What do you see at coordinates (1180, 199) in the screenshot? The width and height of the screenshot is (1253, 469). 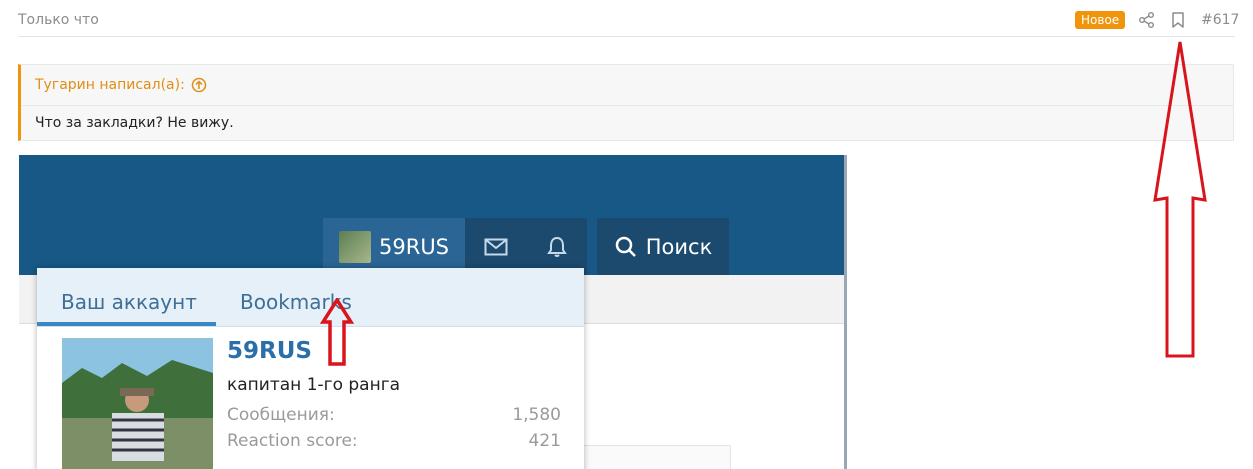 I see `annotation-arrow-large-icon` at bounding box center [1180, 199].